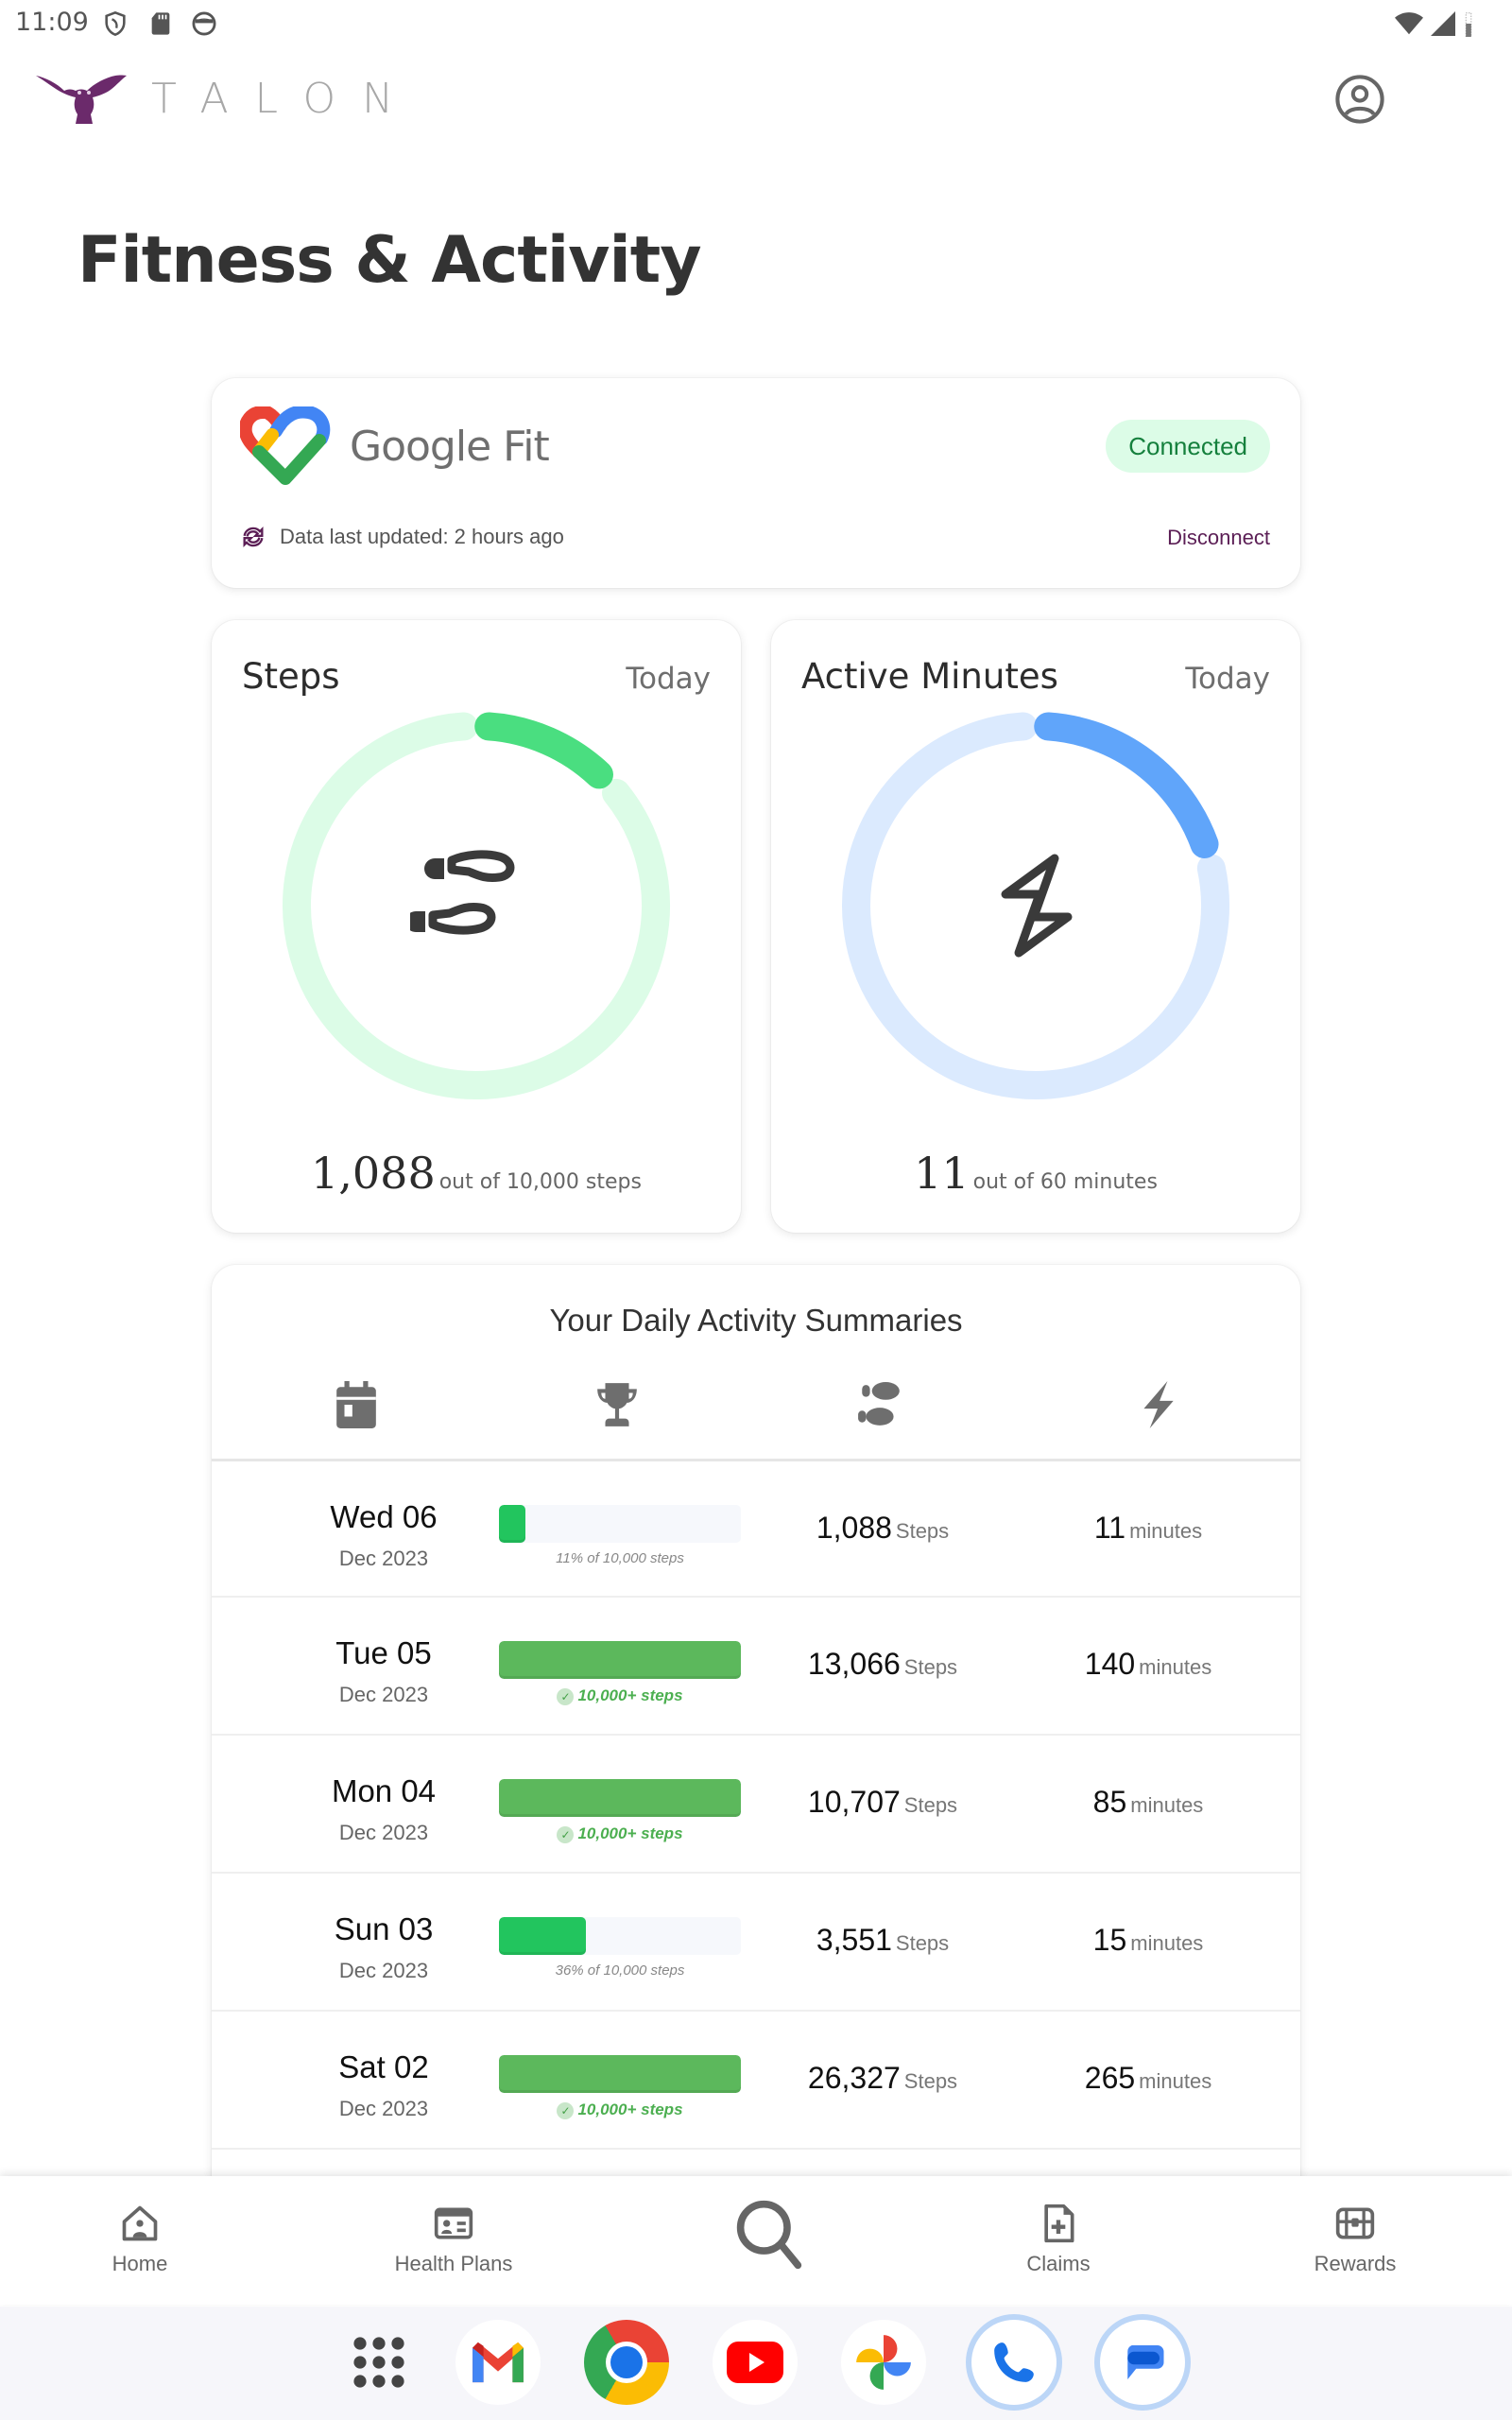 This screenshot has height=2420, width=1512. What do you see at coordinates (453, 2263) in the screenshot?
I see `nav-health-plans-label: Health Plans` at bounding box center [453, 2263].